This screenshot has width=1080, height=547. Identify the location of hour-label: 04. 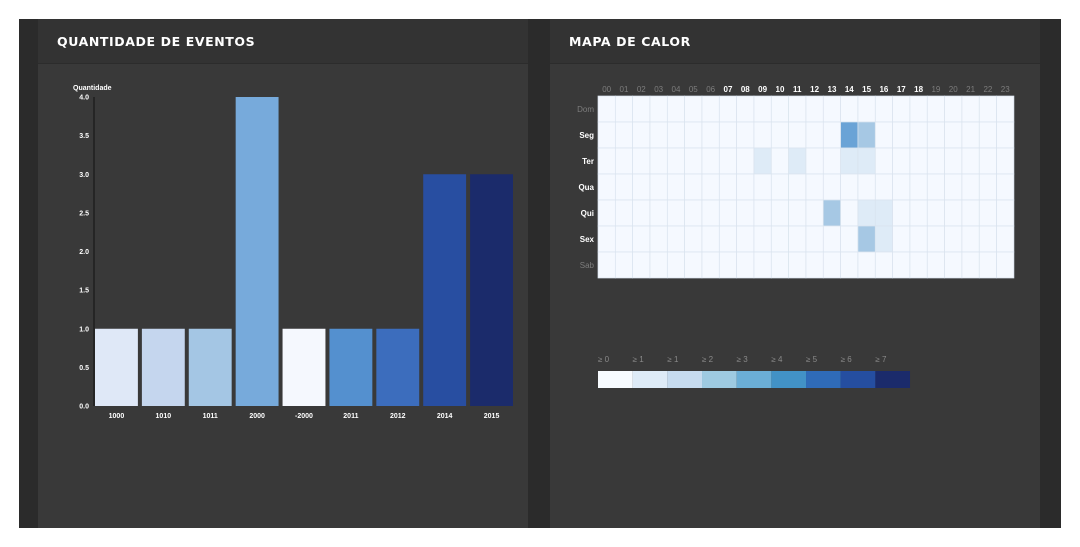
(676, 89).